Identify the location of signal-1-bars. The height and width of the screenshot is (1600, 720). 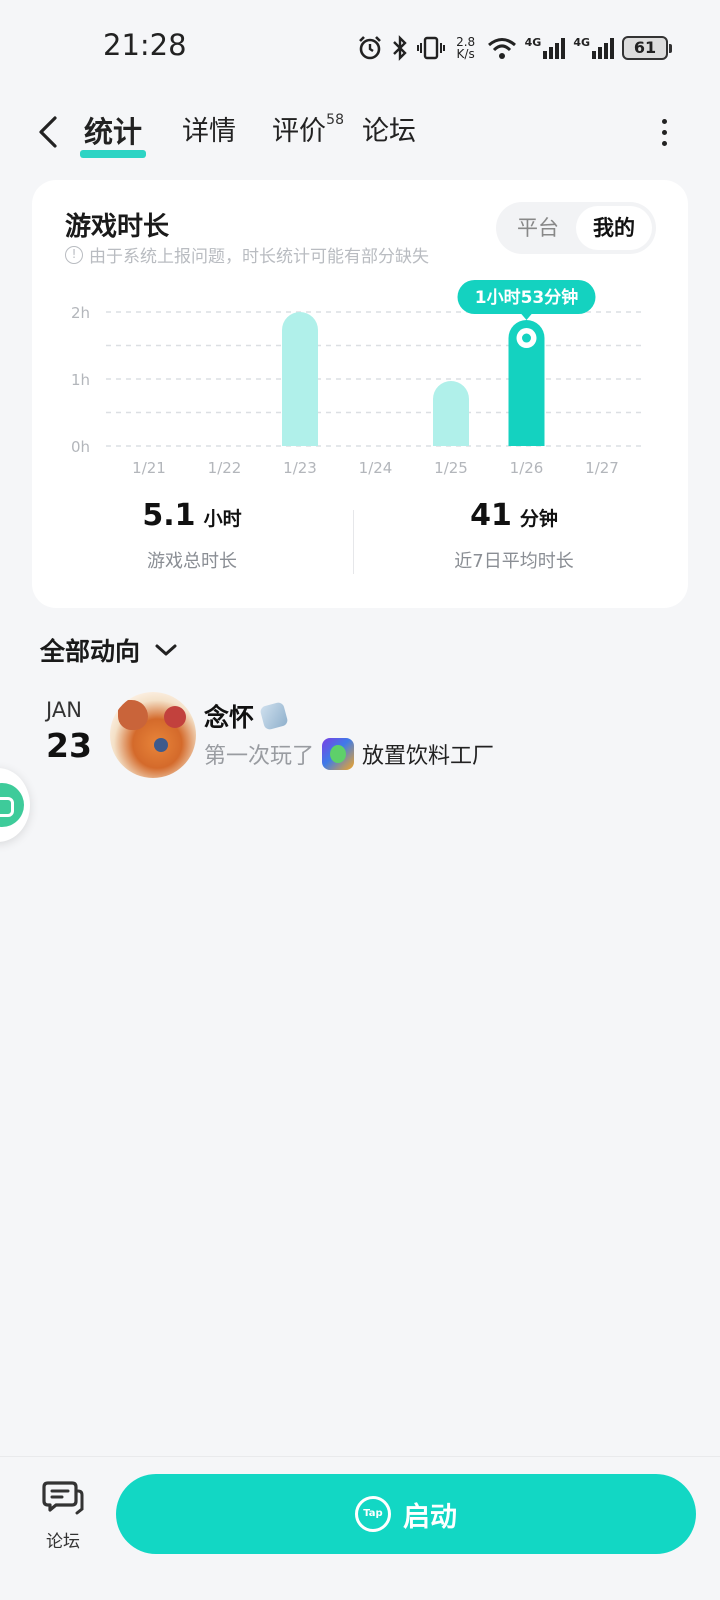
(554, 48).